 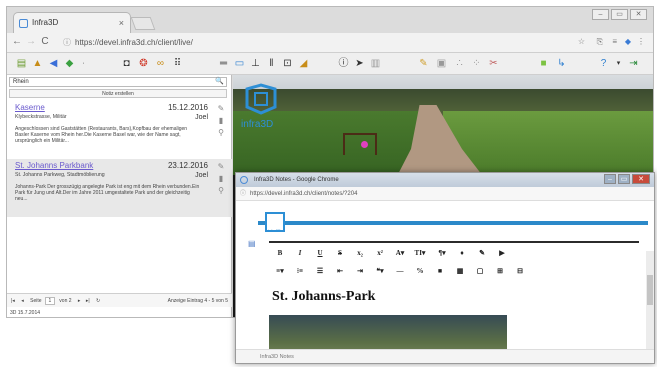 I want to click on upload-icon: ▲, so click(x=37, y=63).